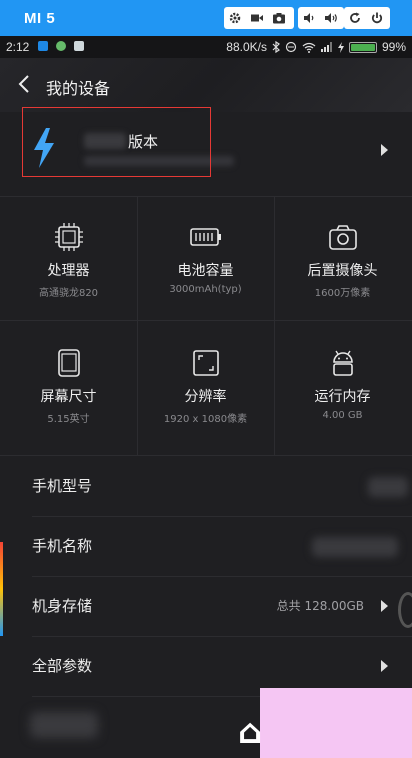 The width and height of the screenshot is (412, 758). Describe the element at coordinates (68, 293) in the screenshot. I see `spec-value: 高通骁龙820` at that location.